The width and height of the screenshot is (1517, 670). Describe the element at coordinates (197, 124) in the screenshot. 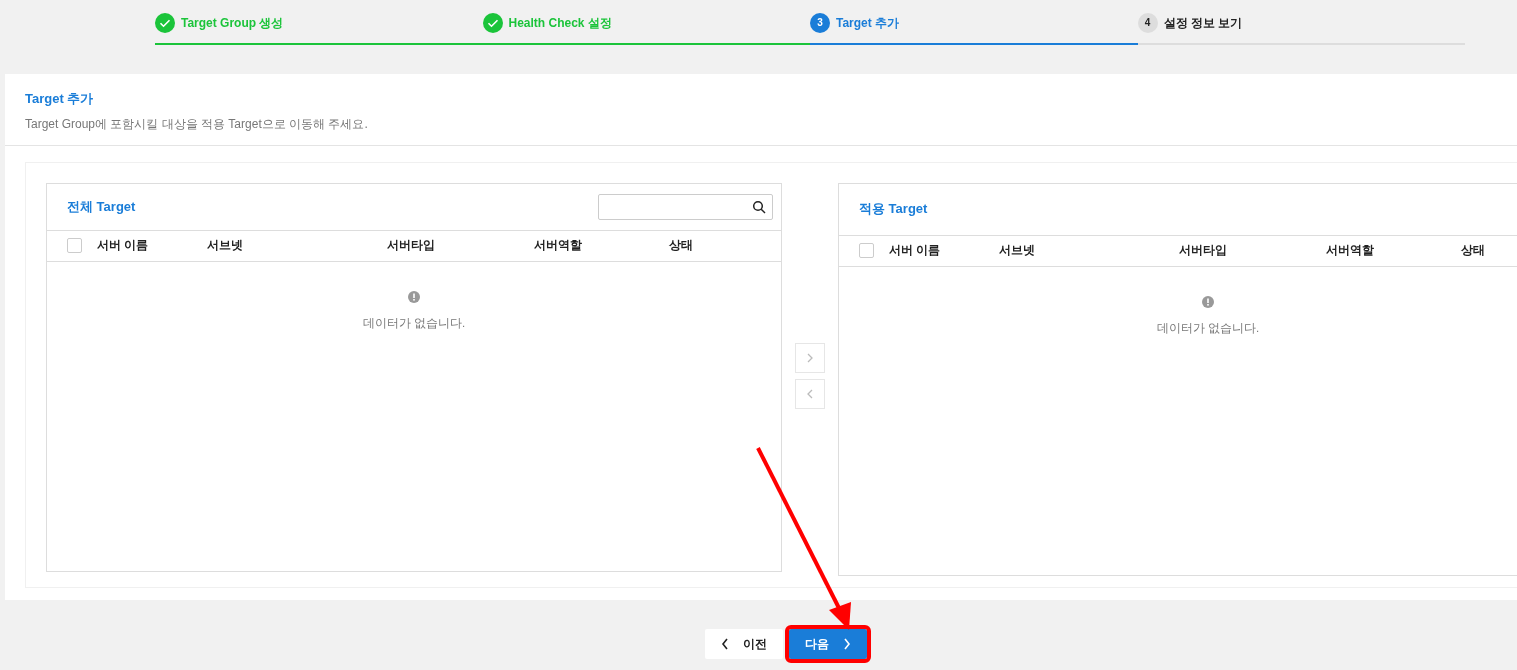

I see `section-description: Target Group에 포함시킬 대상을 적용 Target으로 이동해 주세요.` at that location.